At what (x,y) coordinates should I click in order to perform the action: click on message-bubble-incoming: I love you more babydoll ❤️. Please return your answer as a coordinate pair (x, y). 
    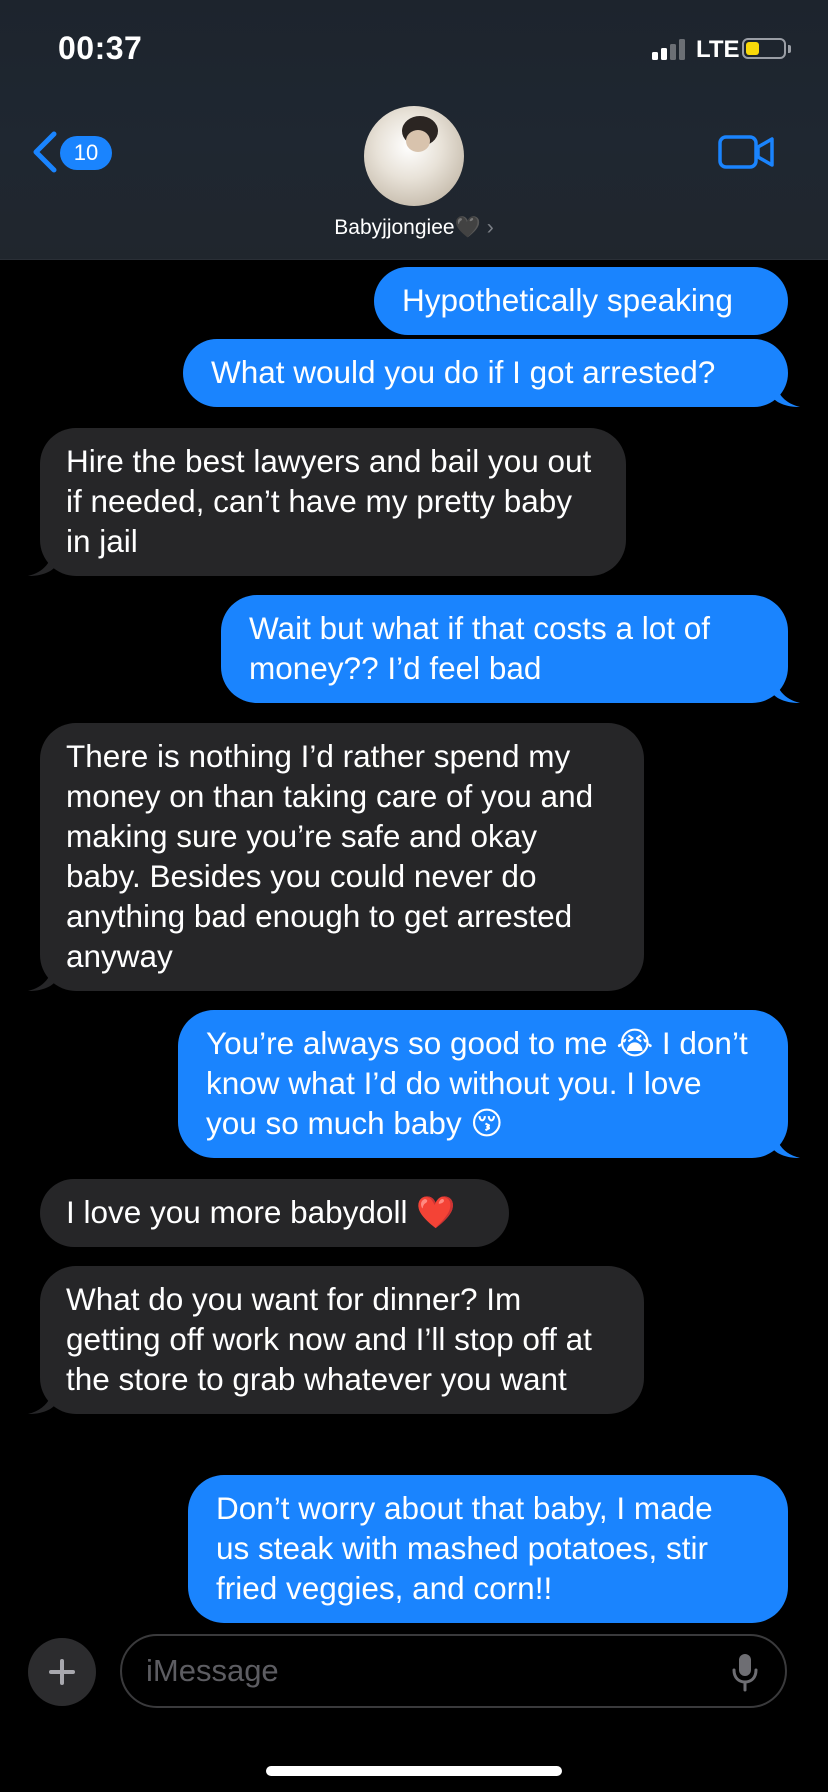
    Looking at the image, I should click on (274, 1213).